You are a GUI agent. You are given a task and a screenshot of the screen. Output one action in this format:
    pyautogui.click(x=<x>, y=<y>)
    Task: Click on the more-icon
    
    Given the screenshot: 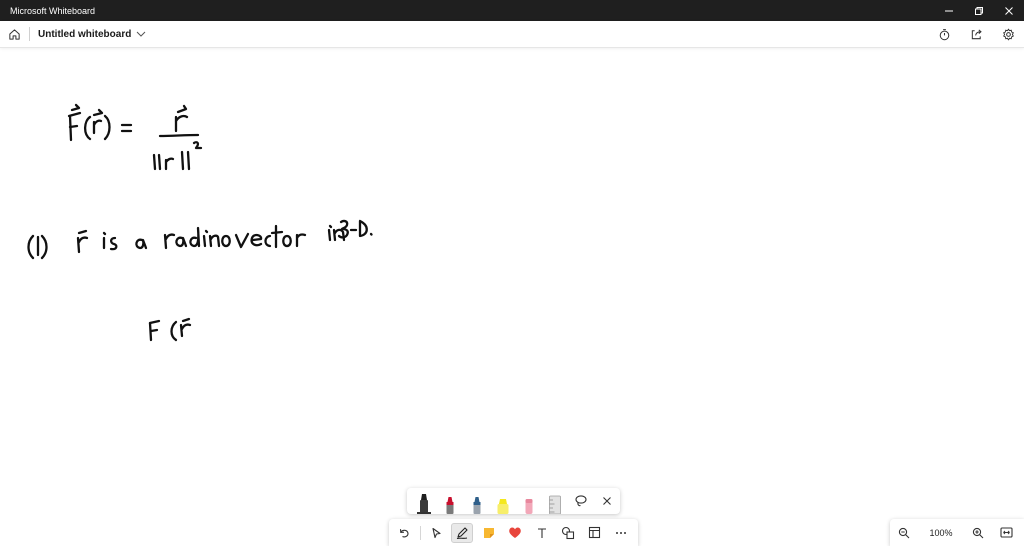 What is the action you would take?
    pyautogui.click(x=621, y=532)
    